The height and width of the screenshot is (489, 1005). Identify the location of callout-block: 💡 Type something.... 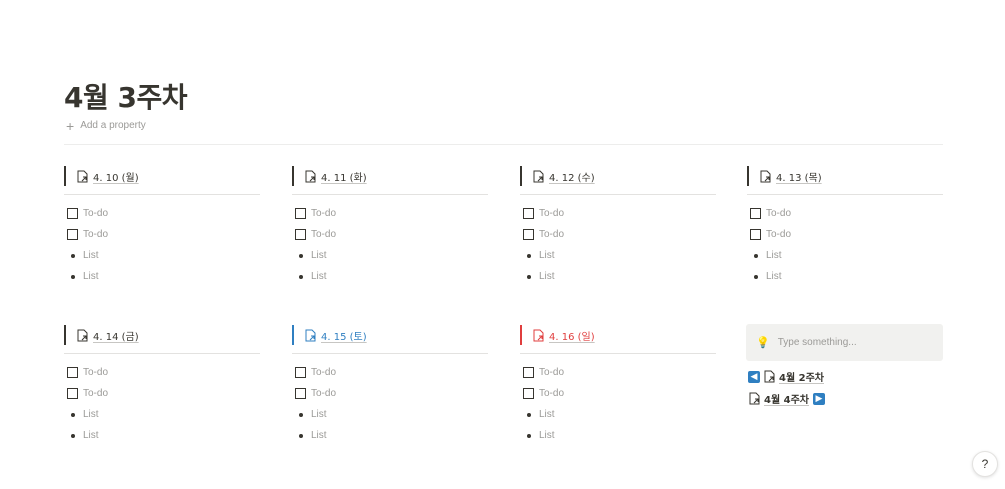
(844, 342).